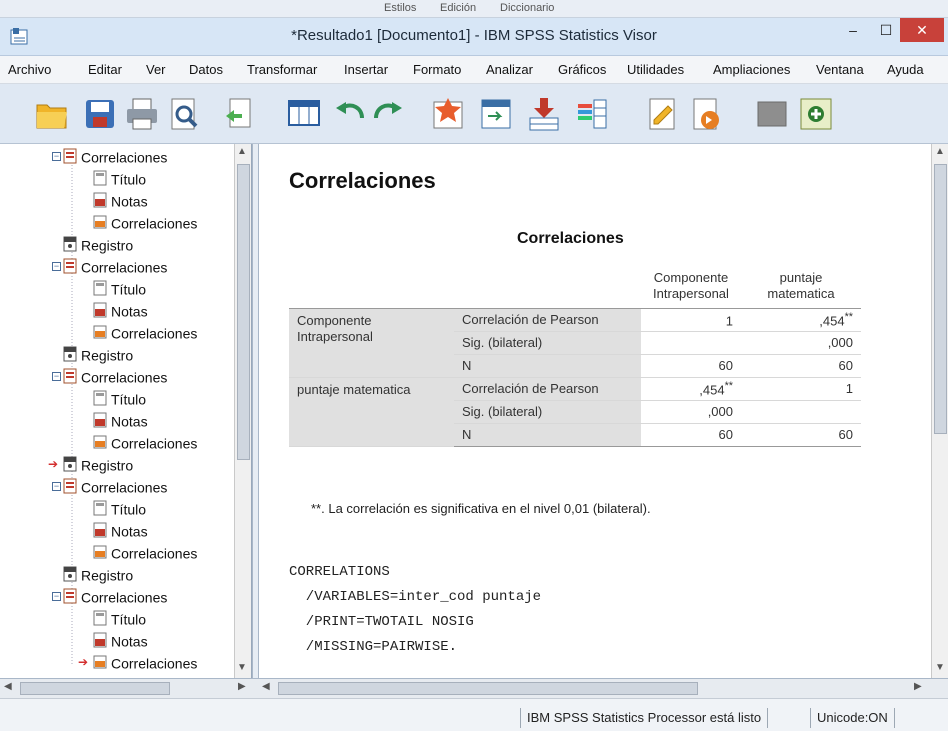 This screenshot has width=948, height=731. I want to click on menu-ayuda: Ayuda, so click(905, 69).